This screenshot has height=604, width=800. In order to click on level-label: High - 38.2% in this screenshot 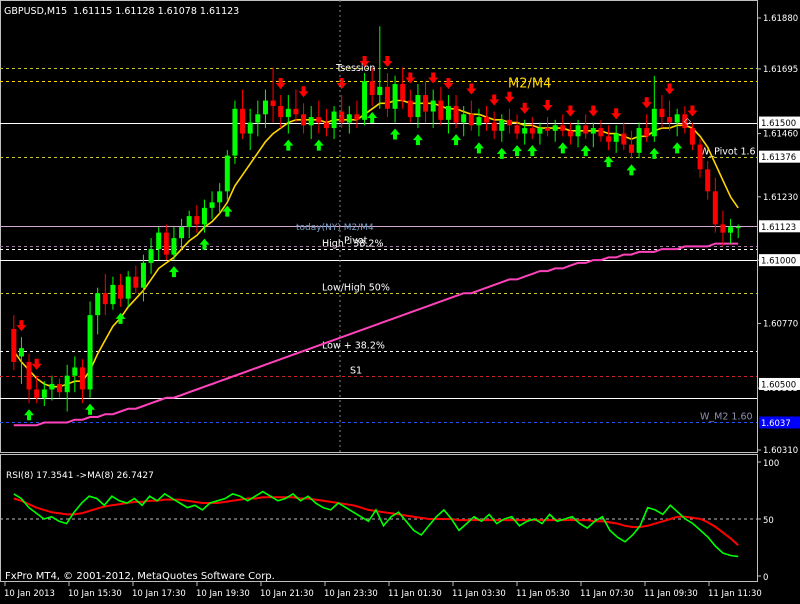, I will do `click(352, 244)`.